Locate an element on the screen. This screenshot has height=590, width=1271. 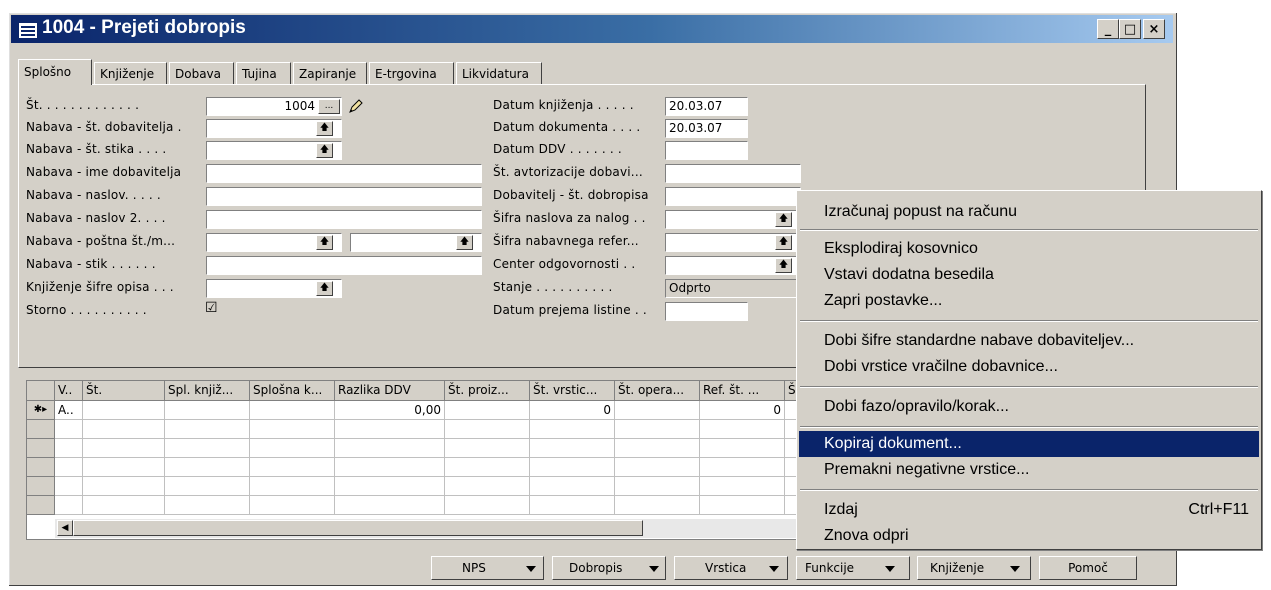
column-header: Razlika DDV is located at coordinates (390, 391).